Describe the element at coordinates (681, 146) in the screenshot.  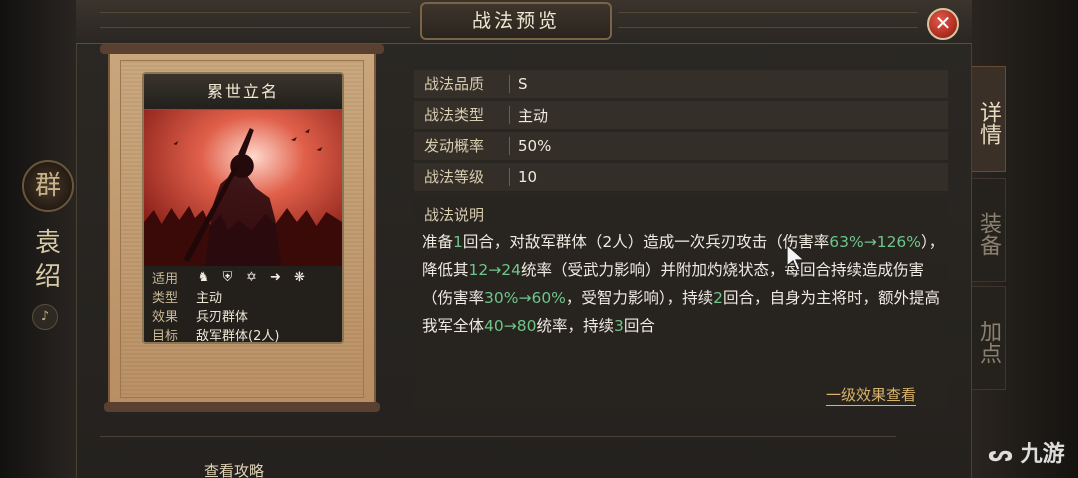
I see `info-row-probability: 发动概率 50%` at that location.